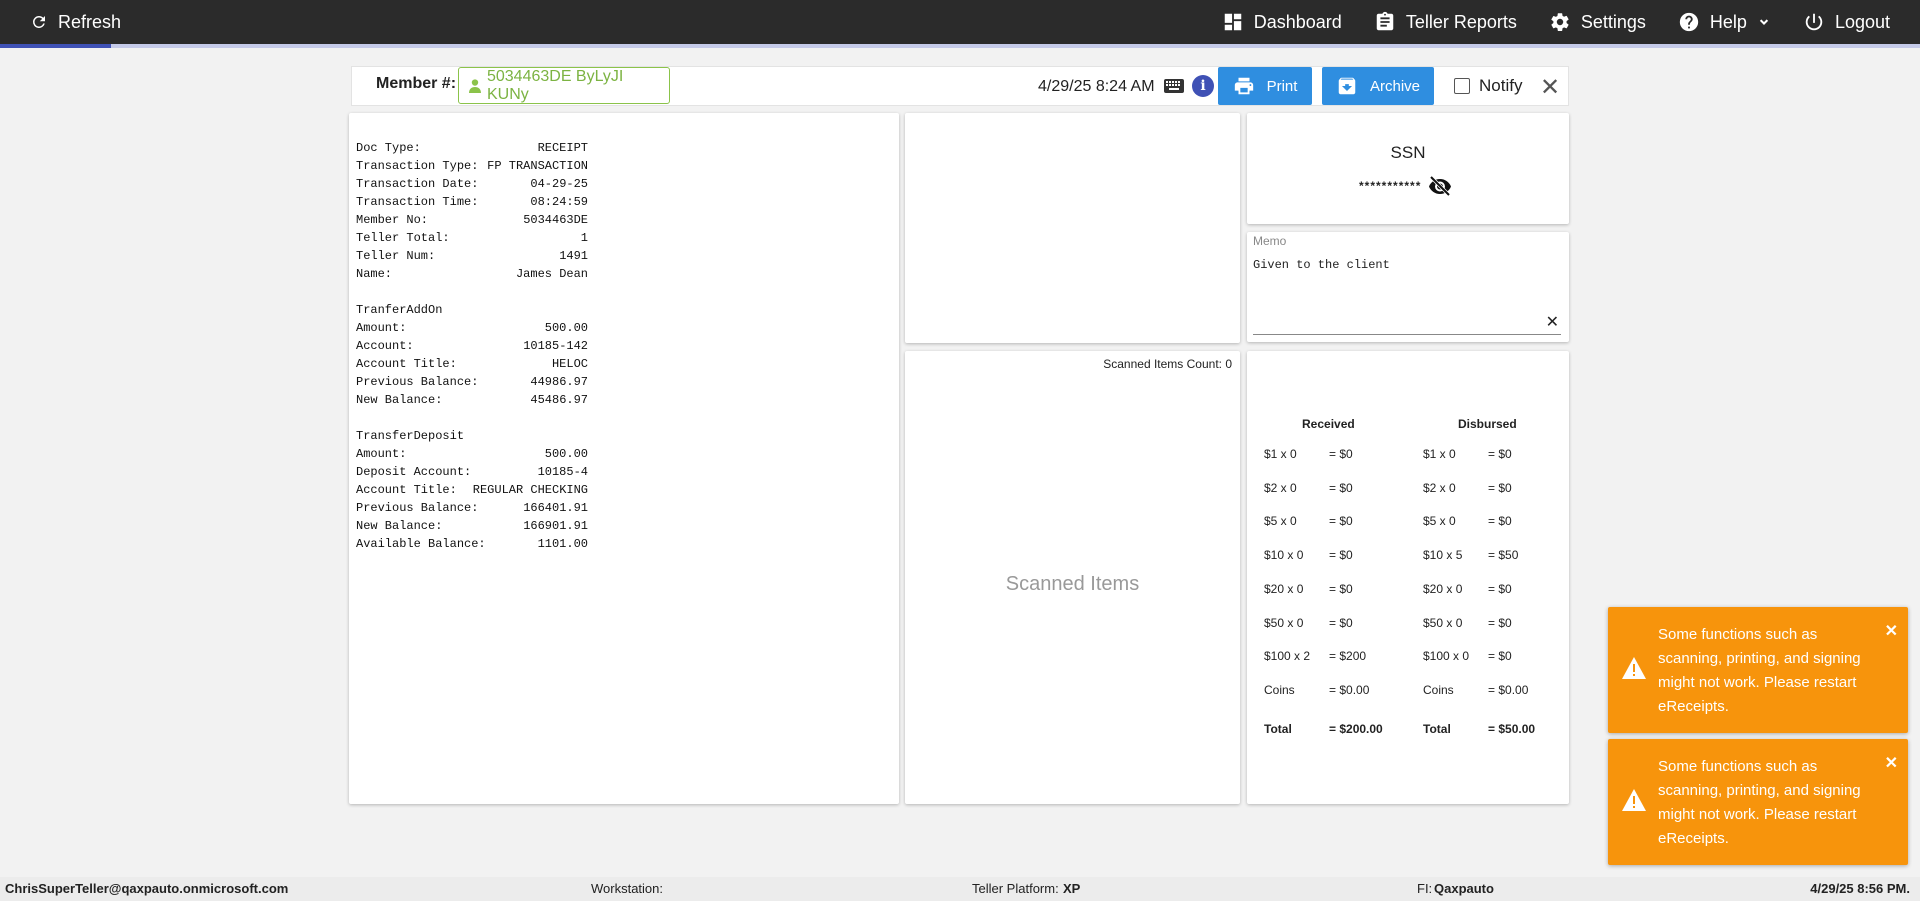  What do you see at coordinates (555, 508) in the screenshot?
I see `receipt-line-value: 166401.91` at bounding box center [555, 508].